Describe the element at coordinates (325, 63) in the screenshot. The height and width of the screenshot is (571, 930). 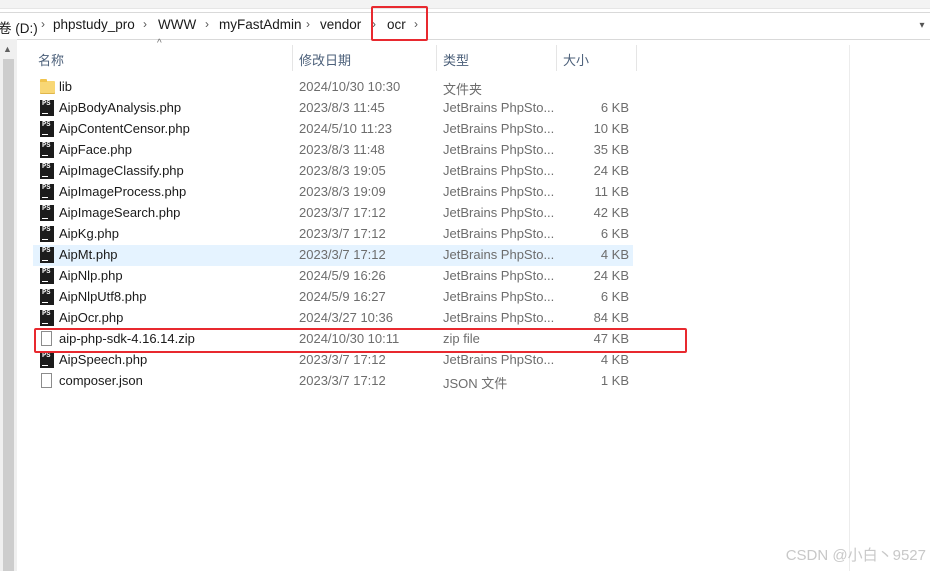
I see `column-header-date: 修改日期` at that location.